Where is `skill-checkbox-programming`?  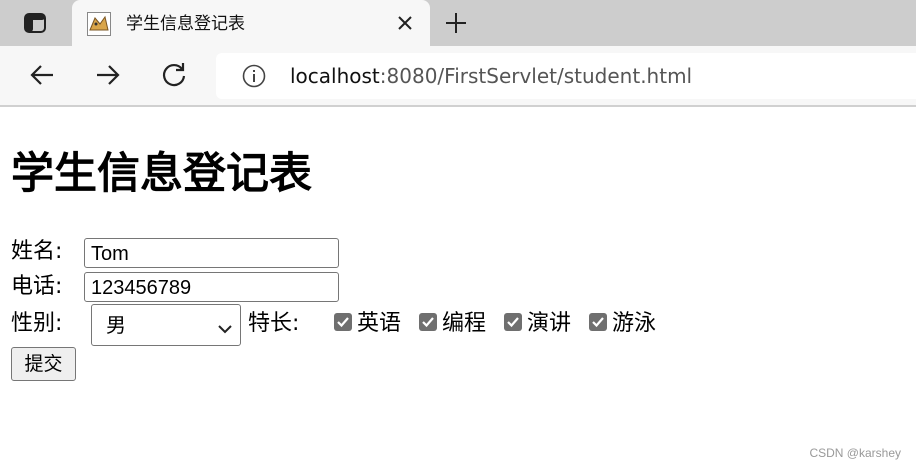
skill-checkbox-programming is located at coordinates (428, 322).